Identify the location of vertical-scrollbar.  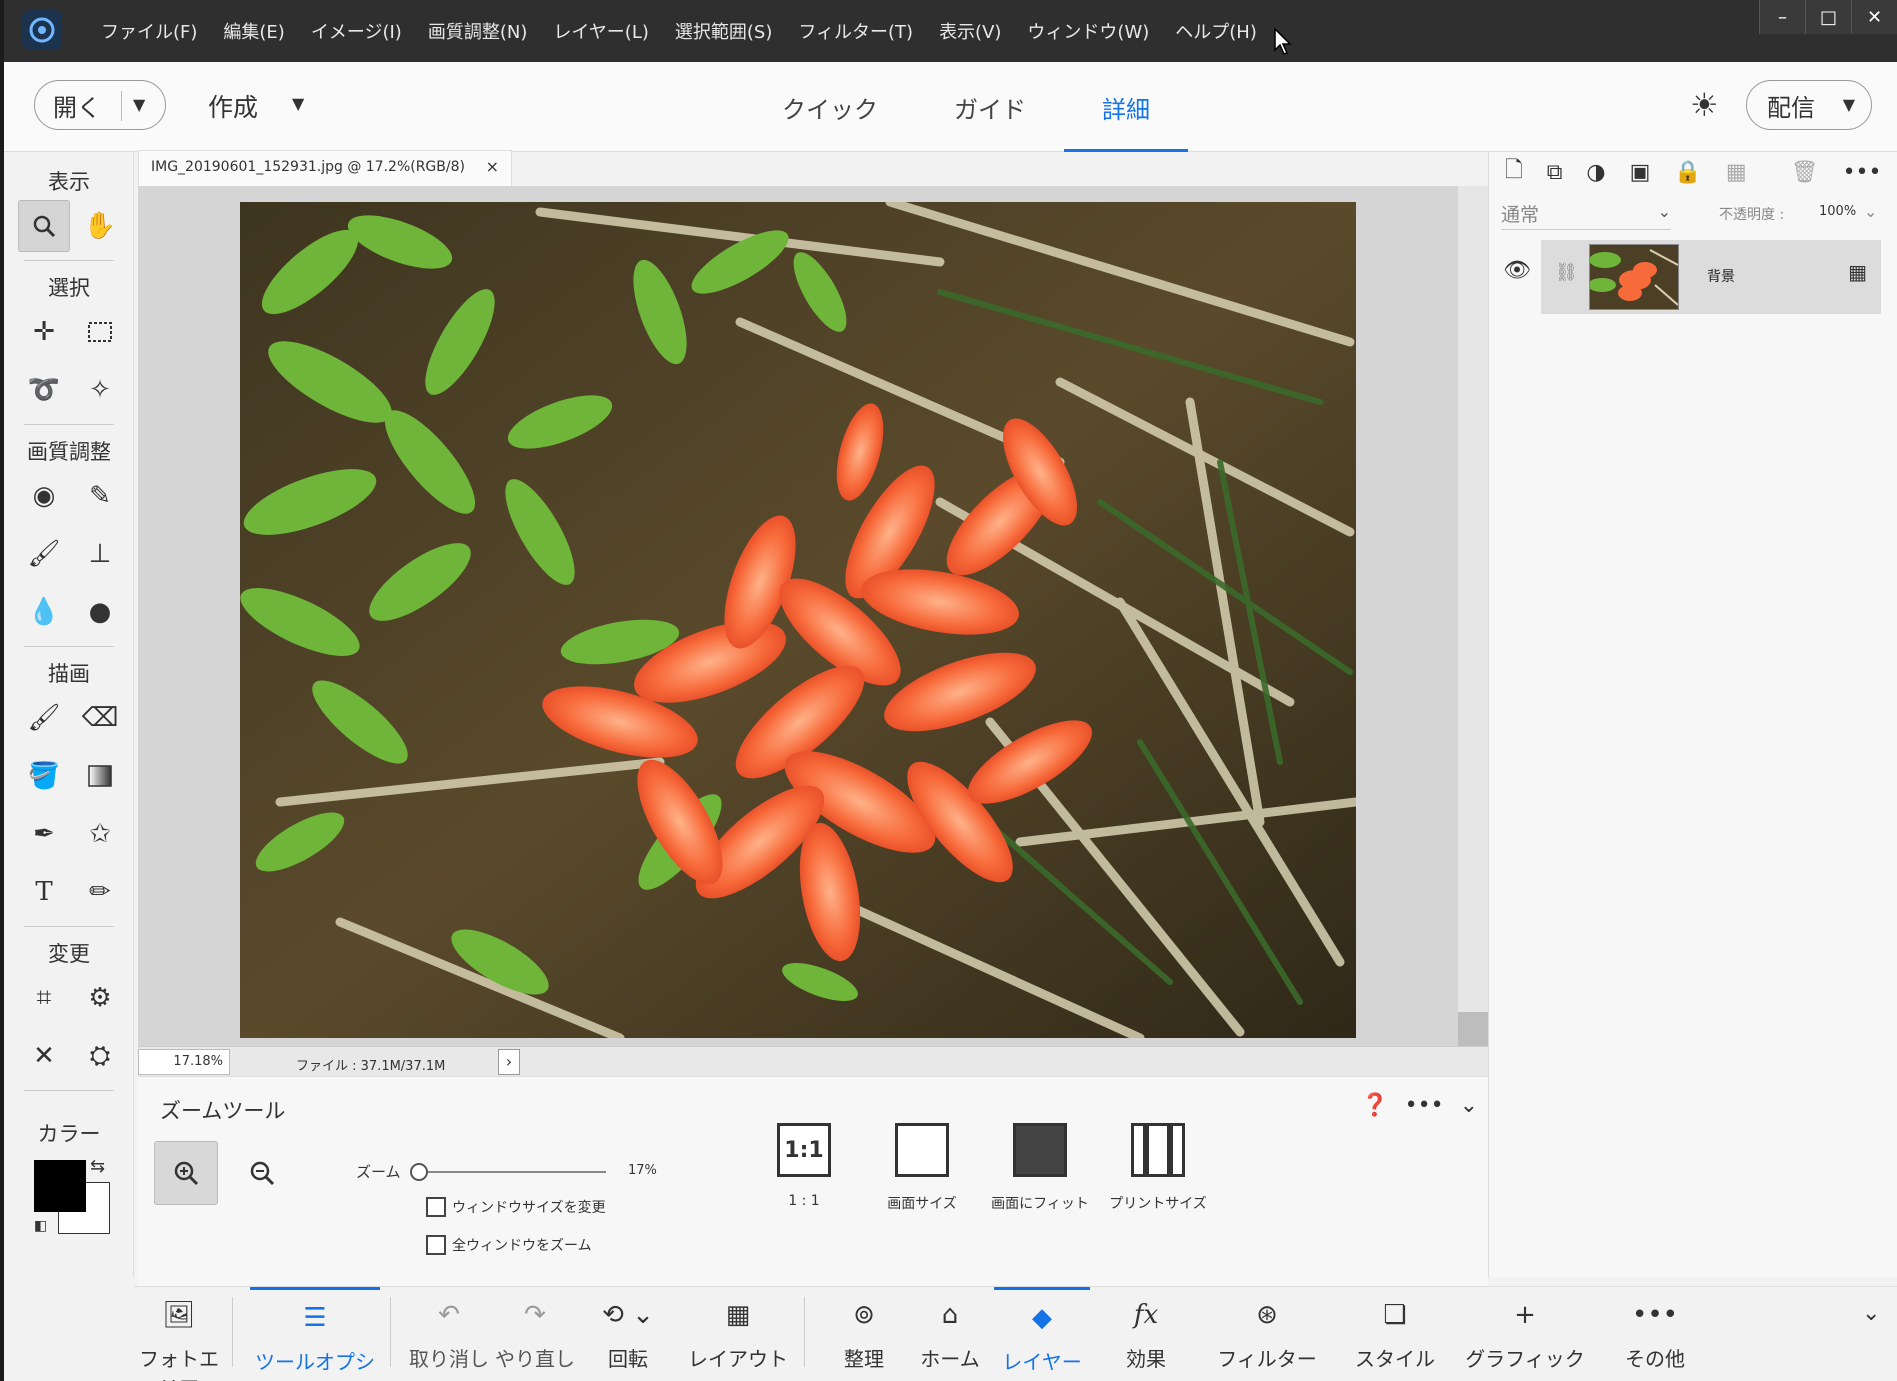
(1473, 616).